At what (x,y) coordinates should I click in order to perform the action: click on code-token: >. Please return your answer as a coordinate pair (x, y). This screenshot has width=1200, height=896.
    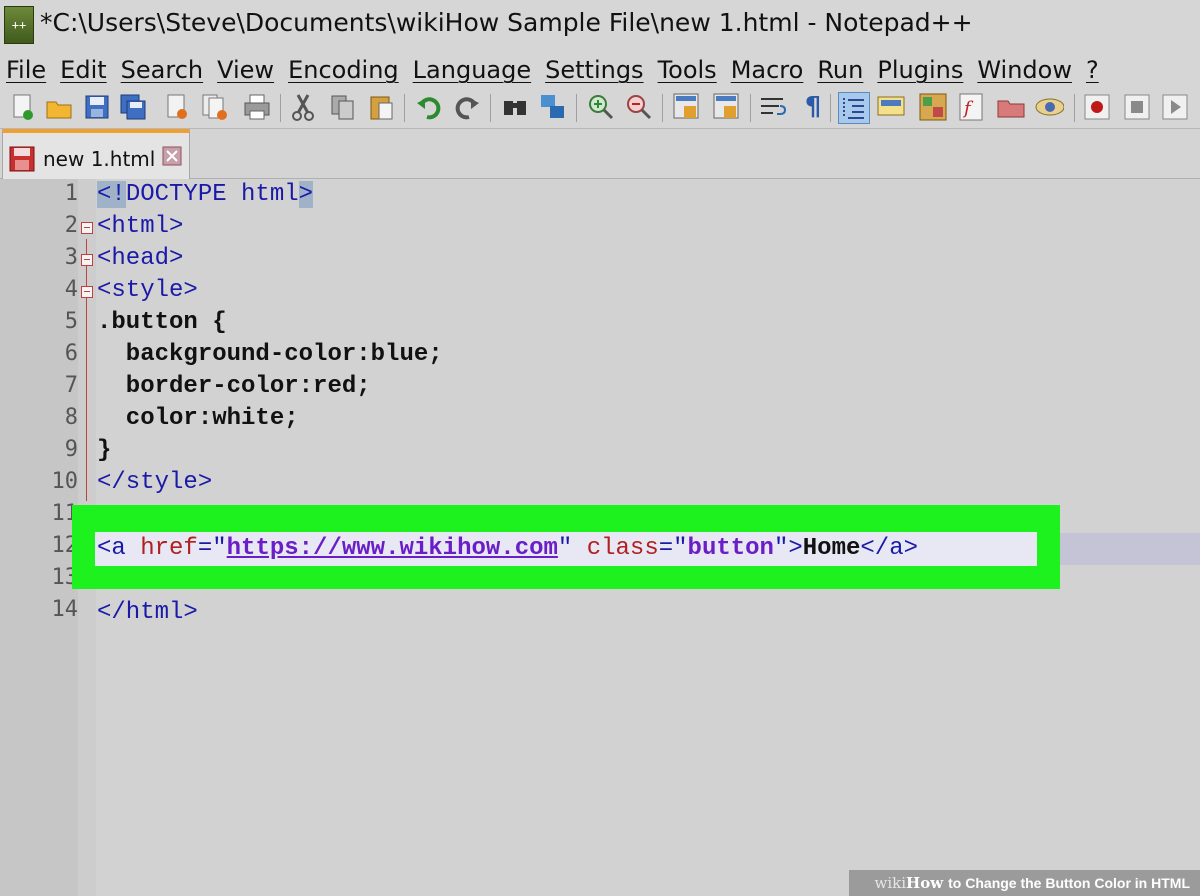
    Looking at the image, I should click on (306, 194).